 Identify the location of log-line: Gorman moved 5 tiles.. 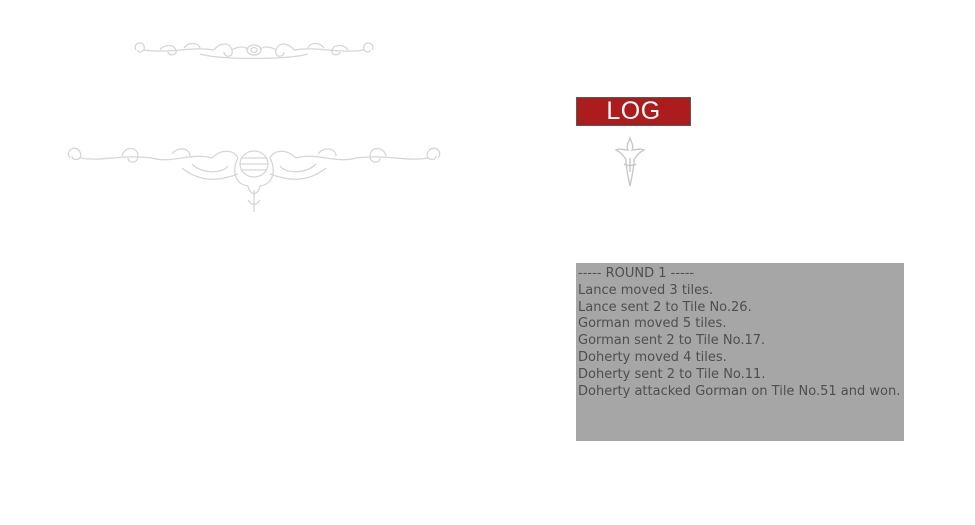
(652, 324).